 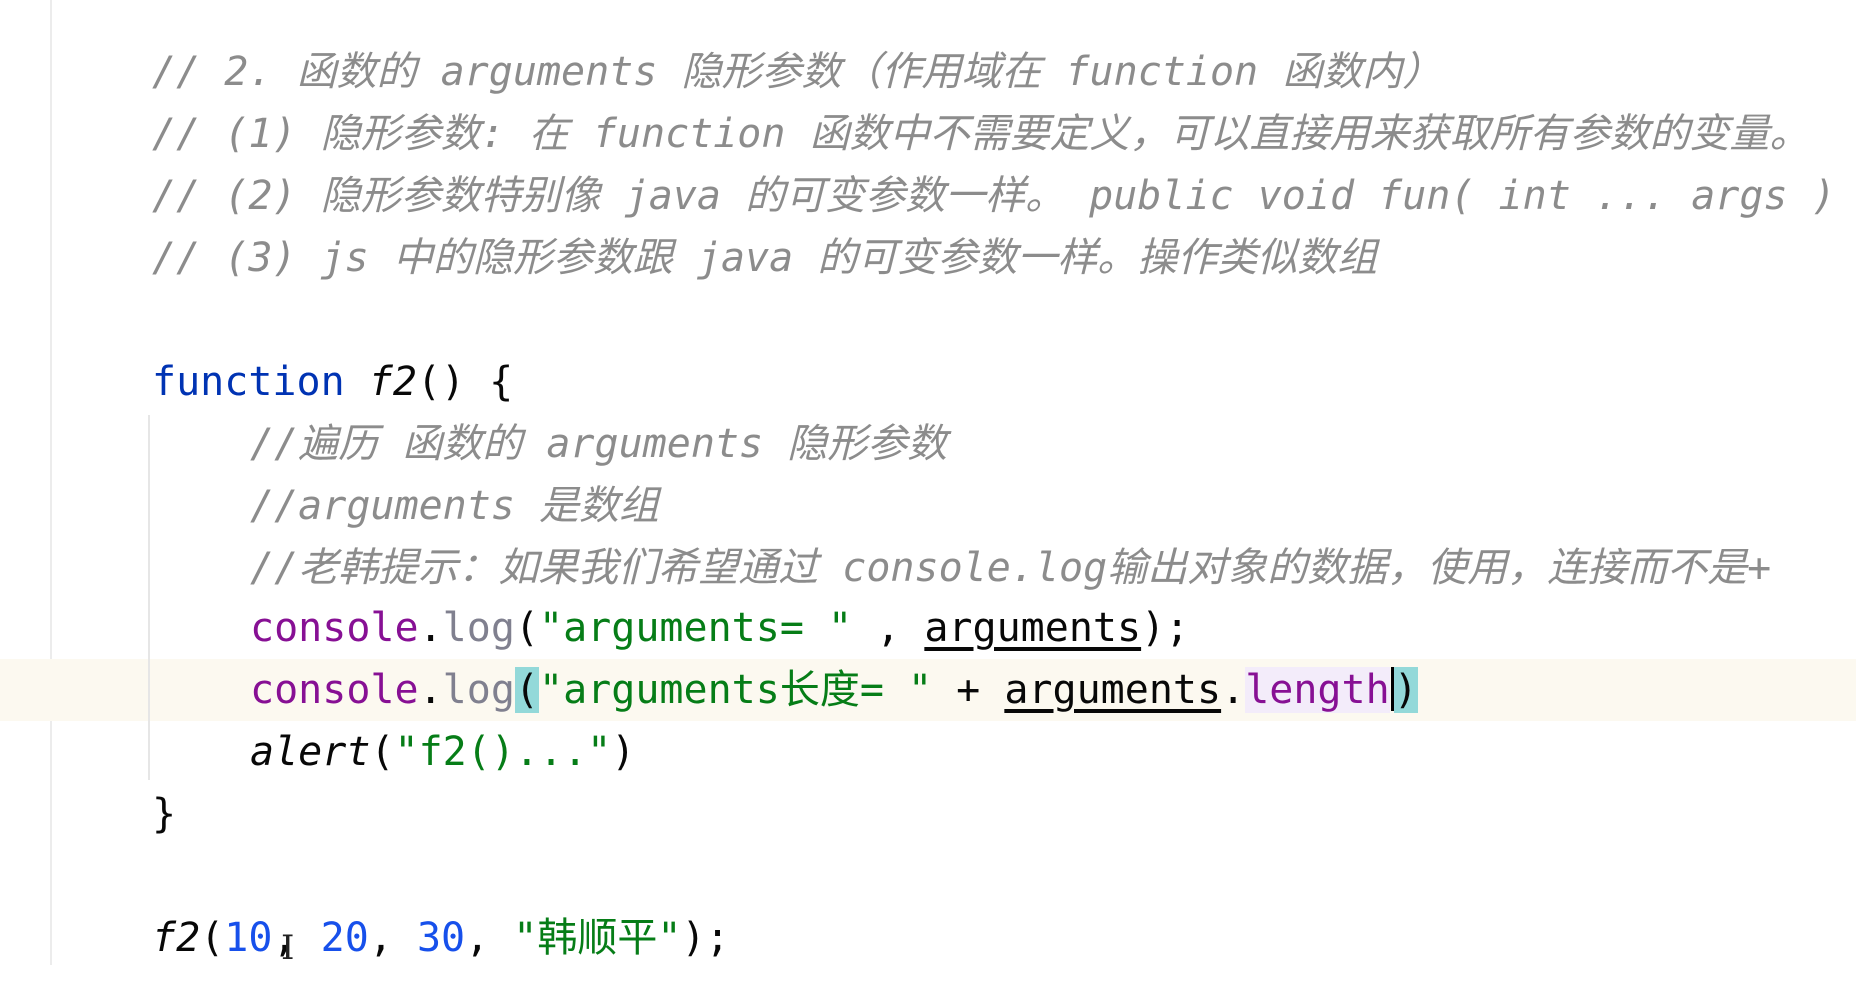 What do you see at coordinates (503, 752) in the screenshot?
I see `string-literal: "f2()..."` at bounding box center [503, 752].